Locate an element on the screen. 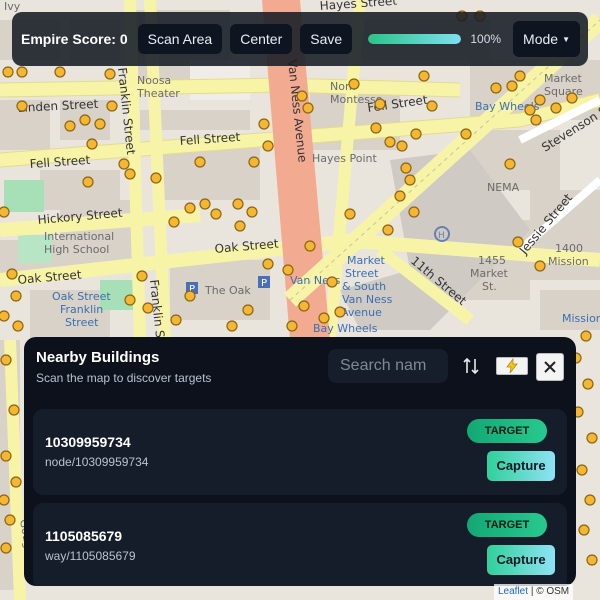 This screenshot has width=600, height=600. close-button is located at coordinates (550, 367).